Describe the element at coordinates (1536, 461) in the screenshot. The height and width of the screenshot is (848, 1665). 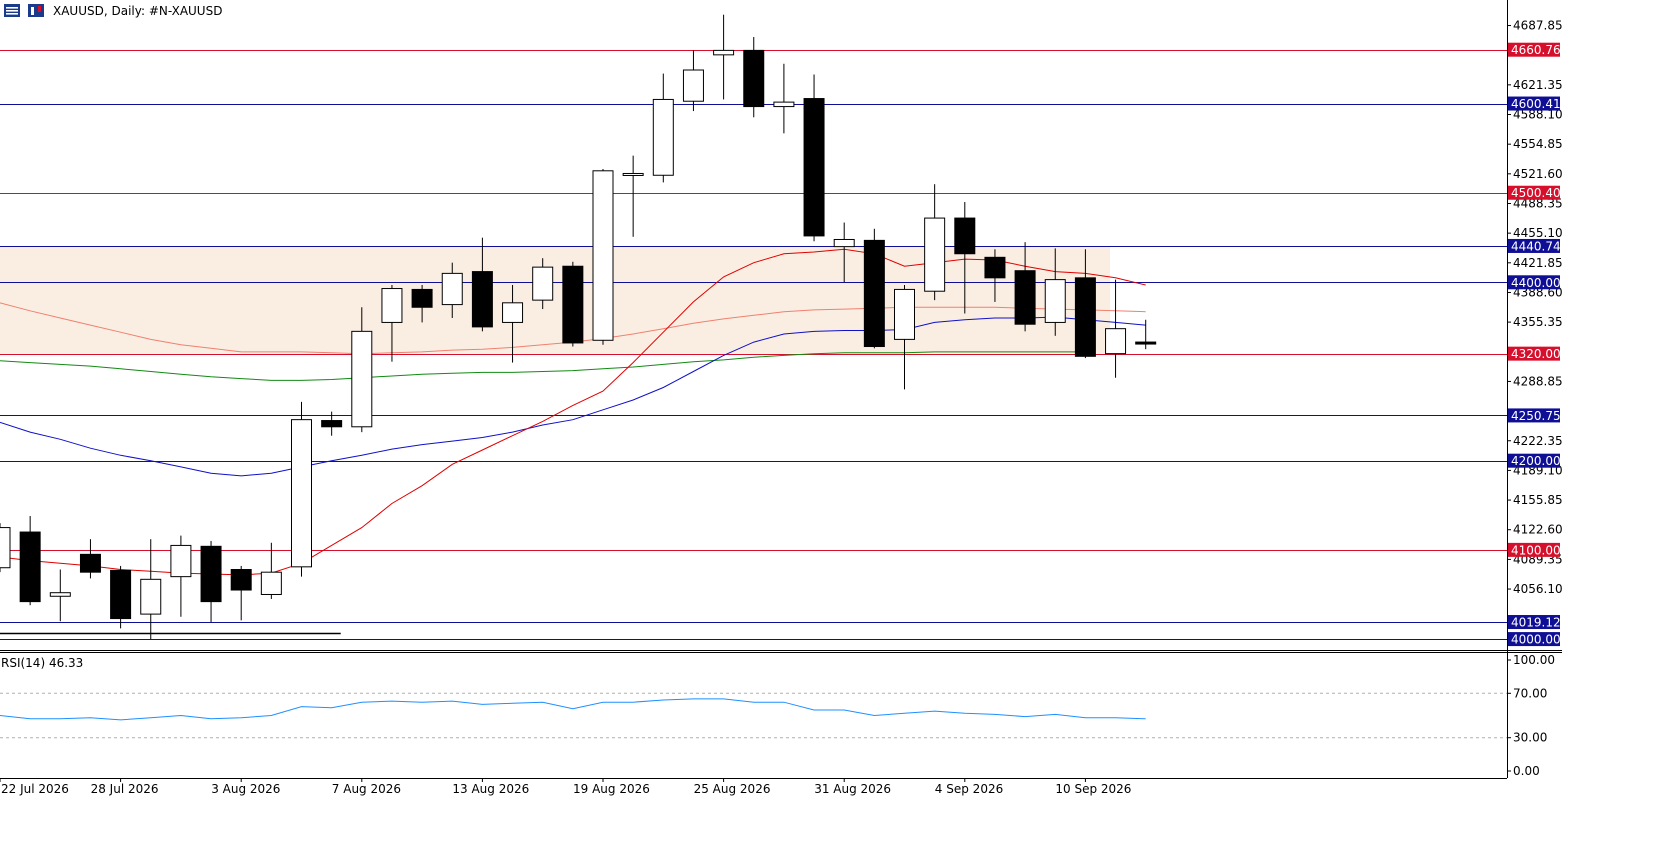
I see `level-price-label: 4200.00` at that location.